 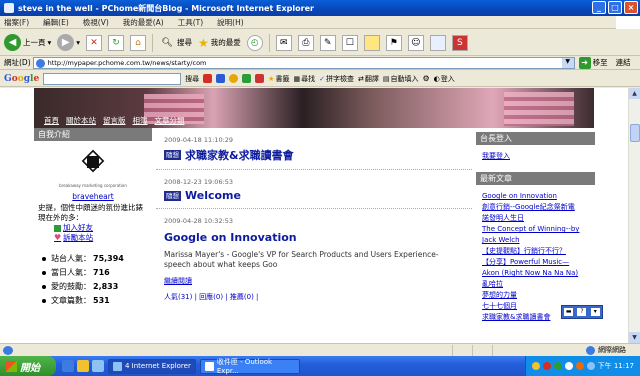 I want to click on login-link: 我要登入, so click(x=535, y=156).